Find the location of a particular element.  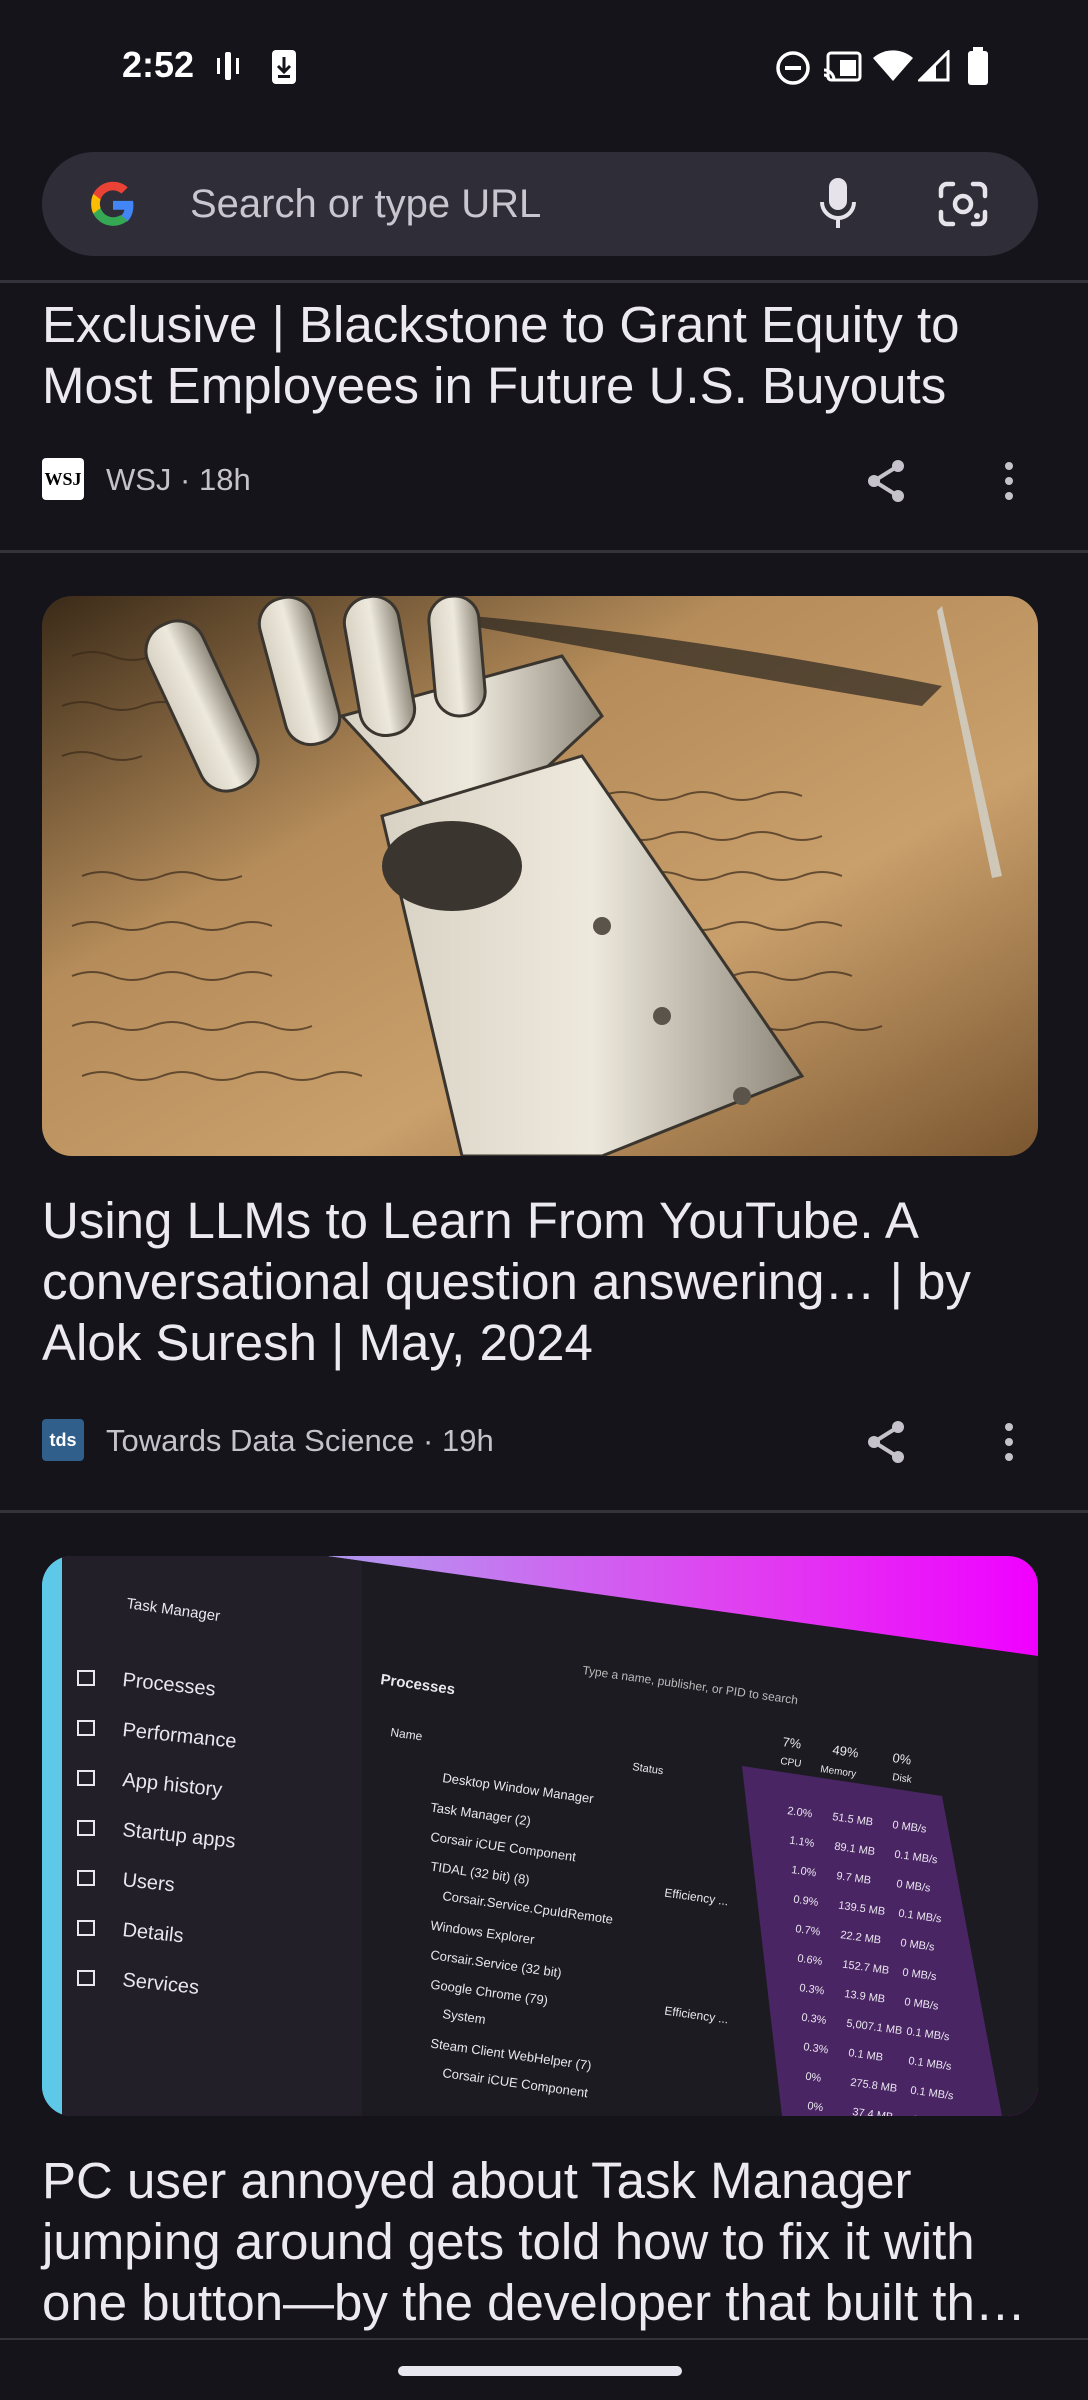

vibrate-icon is located at coordinates (228, 66).